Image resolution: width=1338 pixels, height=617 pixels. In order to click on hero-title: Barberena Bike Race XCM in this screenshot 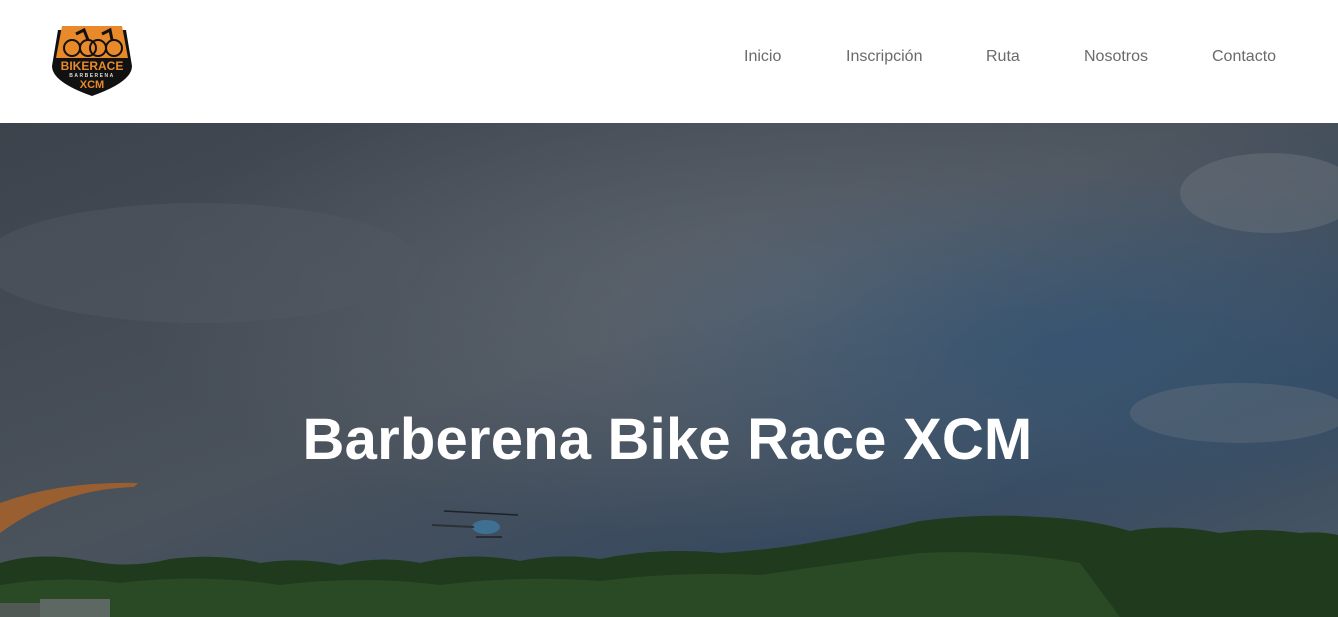, I will do `click(667, 439)`.